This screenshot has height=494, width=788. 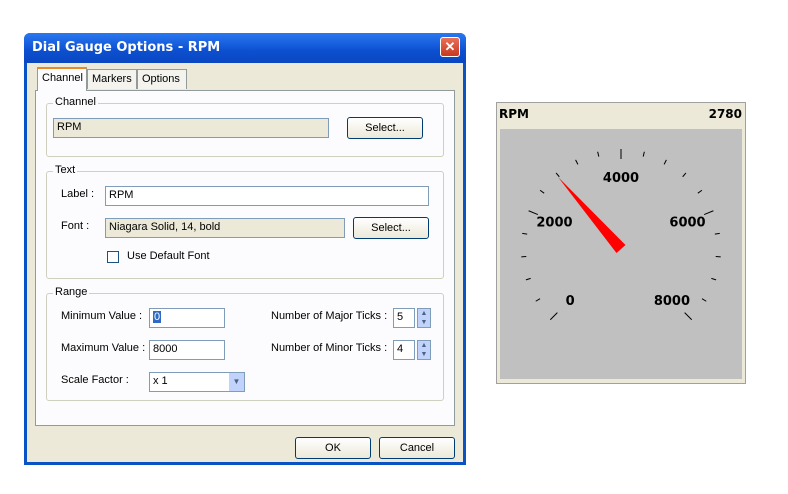 What do you see at coordinates (333, 448) in the screenshot?
I see `ok-button: OK` at bounding box center [333, 448].